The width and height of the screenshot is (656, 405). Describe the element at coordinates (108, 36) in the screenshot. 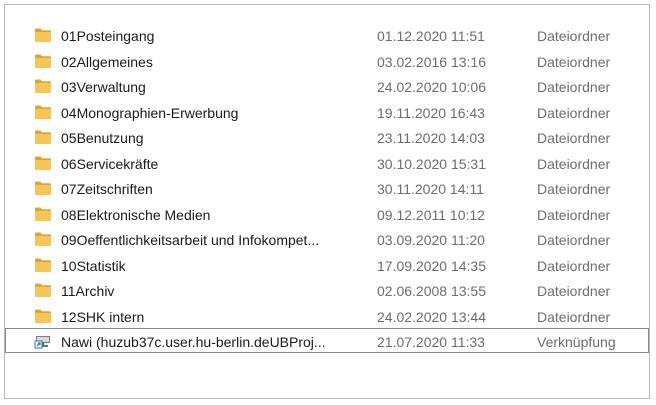

I see `file-name: 01Posteingang` at that location.